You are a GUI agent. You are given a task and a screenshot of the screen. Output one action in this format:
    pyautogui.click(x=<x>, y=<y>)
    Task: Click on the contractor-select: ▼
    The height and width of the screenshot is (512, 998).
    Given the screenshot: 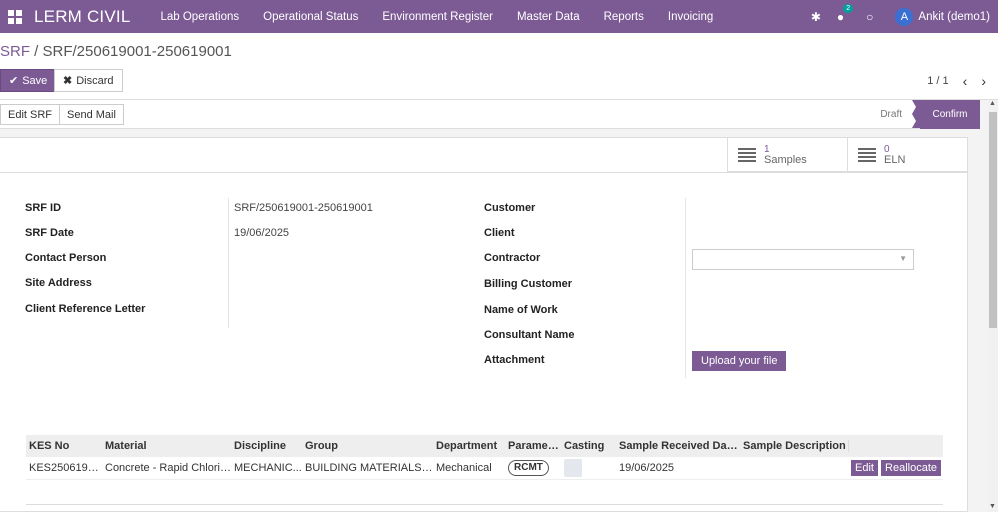 What is the action you would take?
    pyautogui.click(x=803, y=259)
    